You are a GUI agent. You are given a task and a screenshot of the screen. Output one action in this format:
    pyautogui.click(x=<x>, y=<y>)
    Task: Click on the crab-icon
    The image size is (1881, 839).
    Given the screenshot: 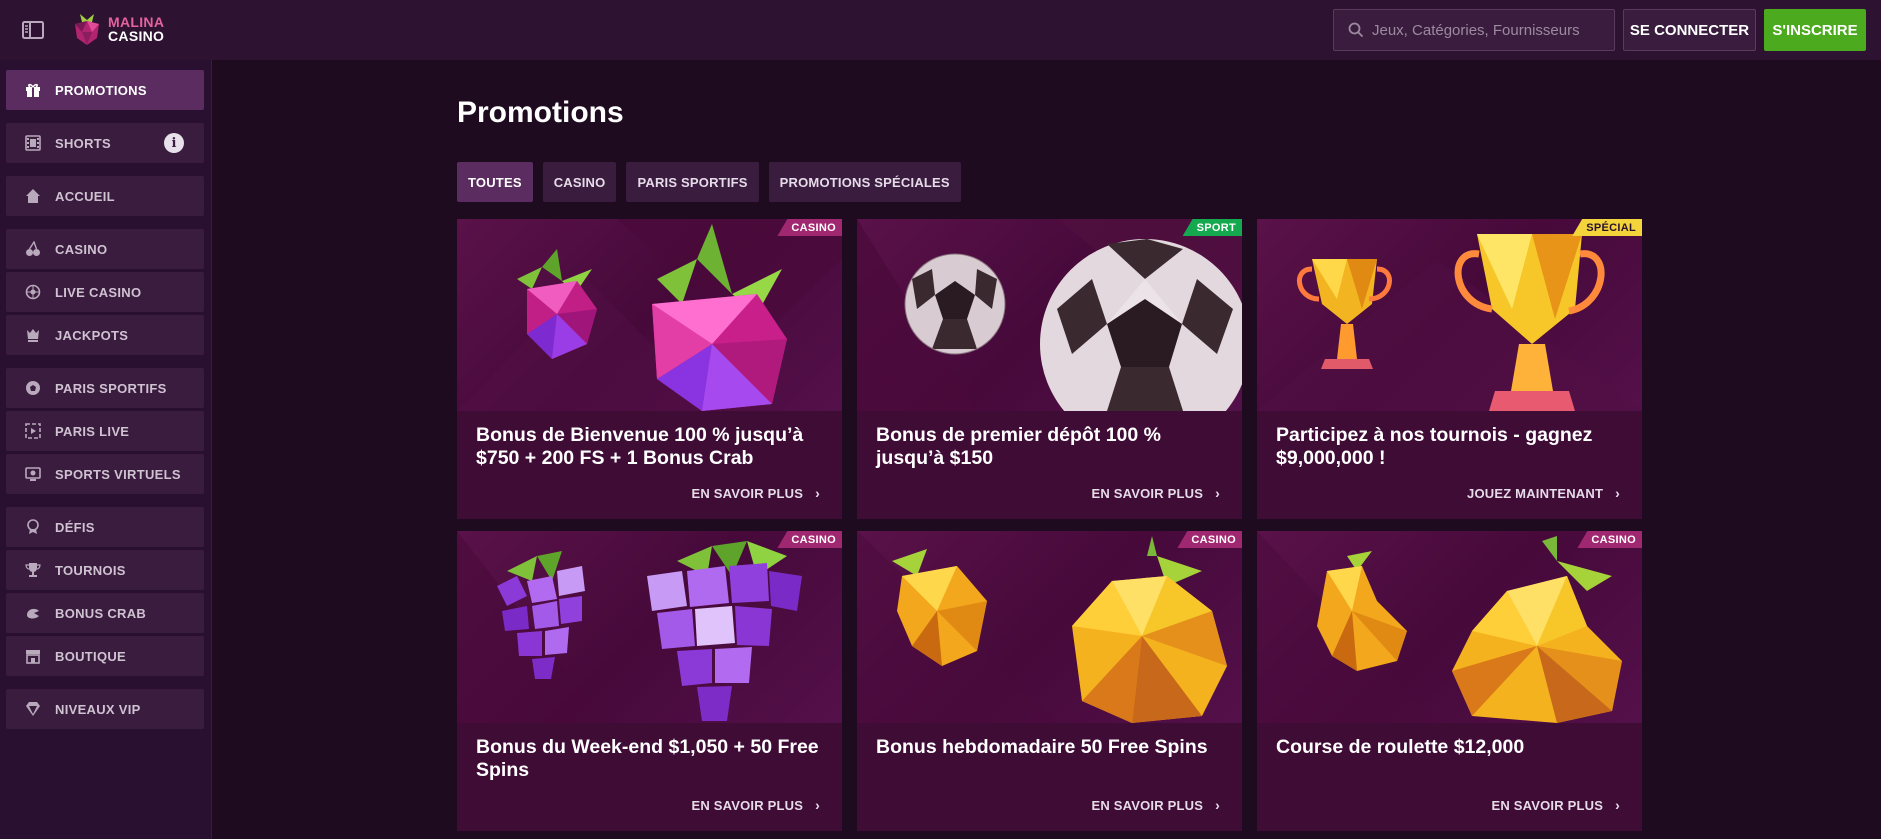 What is the action you would take?
    pyautogui.click(x=33, y=613)
    